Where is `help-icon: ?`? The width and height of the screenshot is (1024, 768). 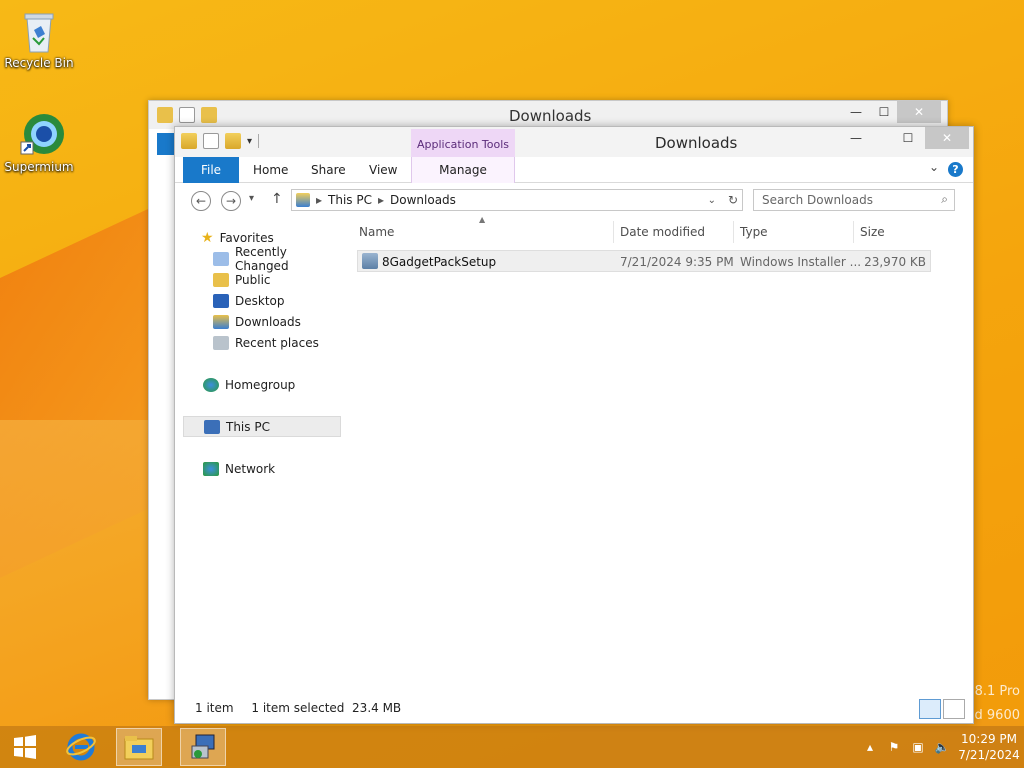 help-icon: ? is located at coordinates (955, 169).